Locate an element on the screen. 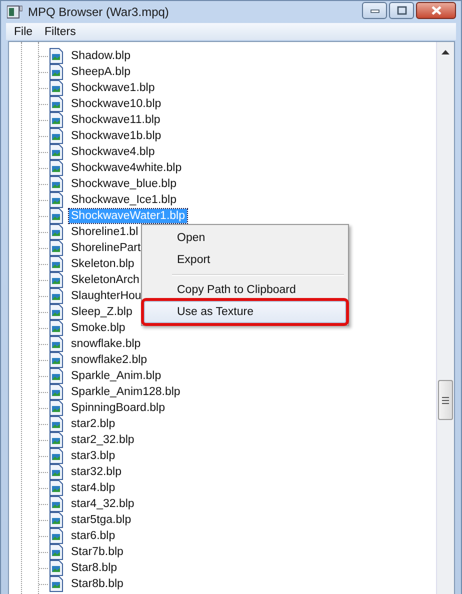  file-name: star3.blp is located at coordinates (93, 456).